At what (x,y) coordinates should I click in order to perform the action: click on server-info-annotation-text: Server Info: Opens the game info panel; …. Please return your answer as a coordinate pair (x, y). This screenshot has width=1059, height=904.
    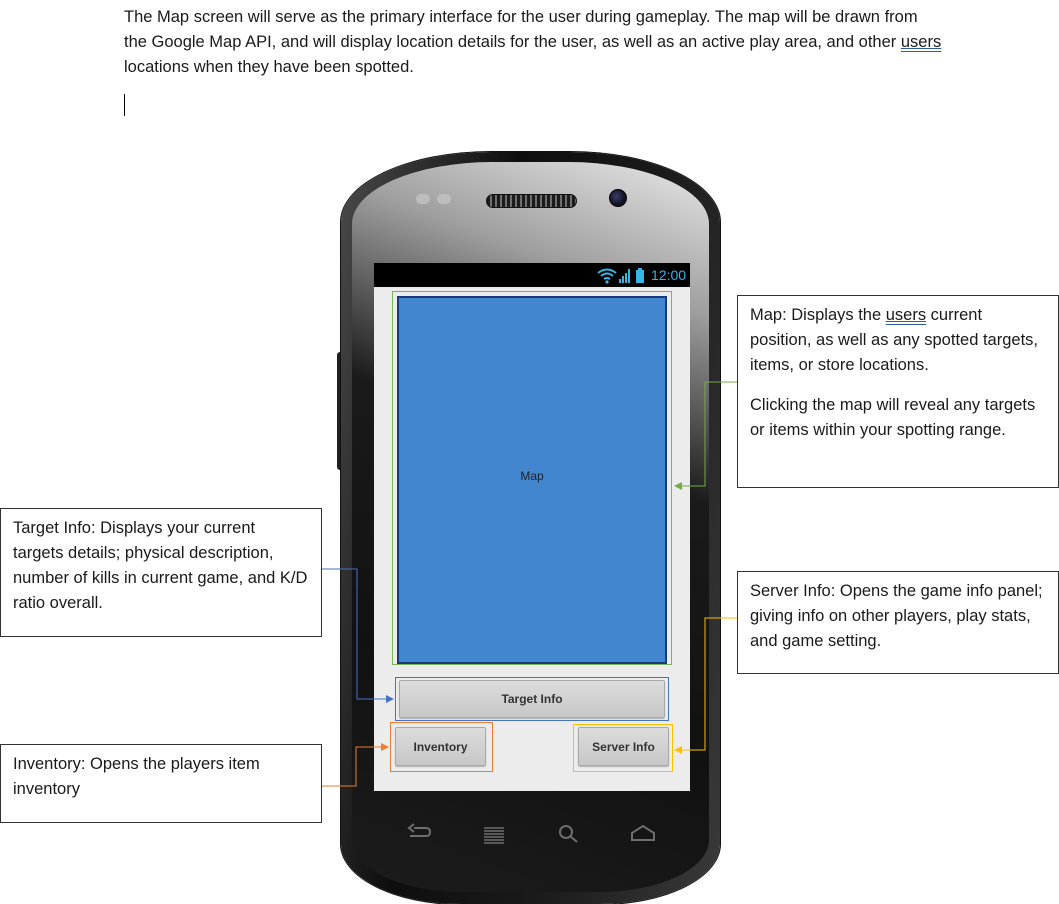
    Looking at the image, I should click on (896, 616).